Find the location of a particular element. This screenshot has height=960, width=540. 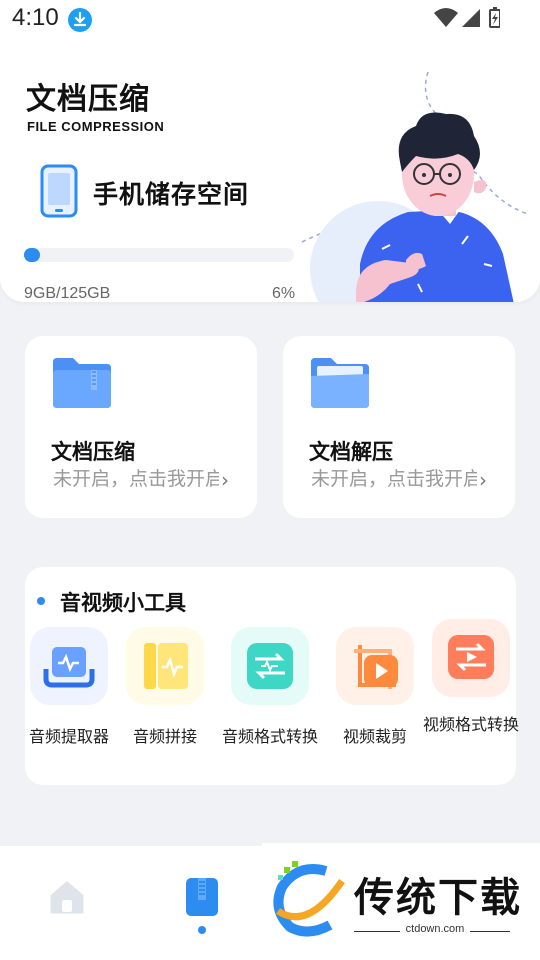

decompress-card: 文档解压 未开启，点击我开启 › is located at coordinates (399, 427).